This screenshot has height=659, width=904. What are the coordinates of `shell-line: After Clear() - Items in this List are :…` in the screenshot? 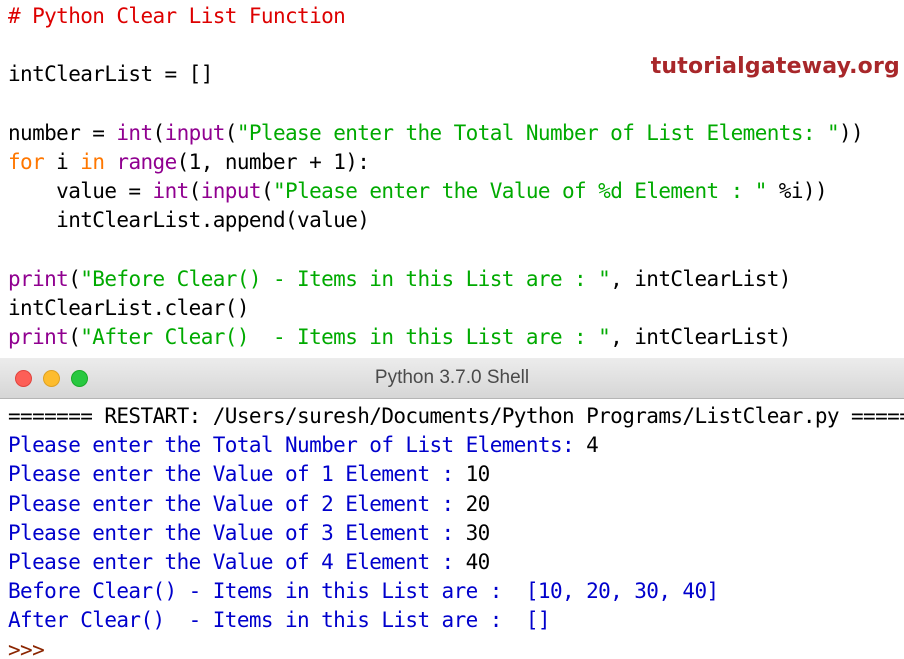 It's located at (279, 620).